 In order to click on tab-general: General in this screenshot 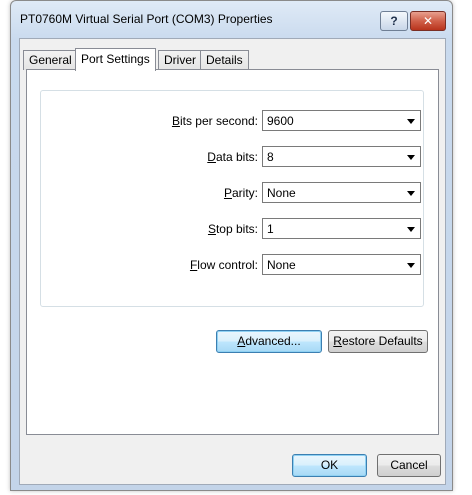, I will do `click(50, 60)`.